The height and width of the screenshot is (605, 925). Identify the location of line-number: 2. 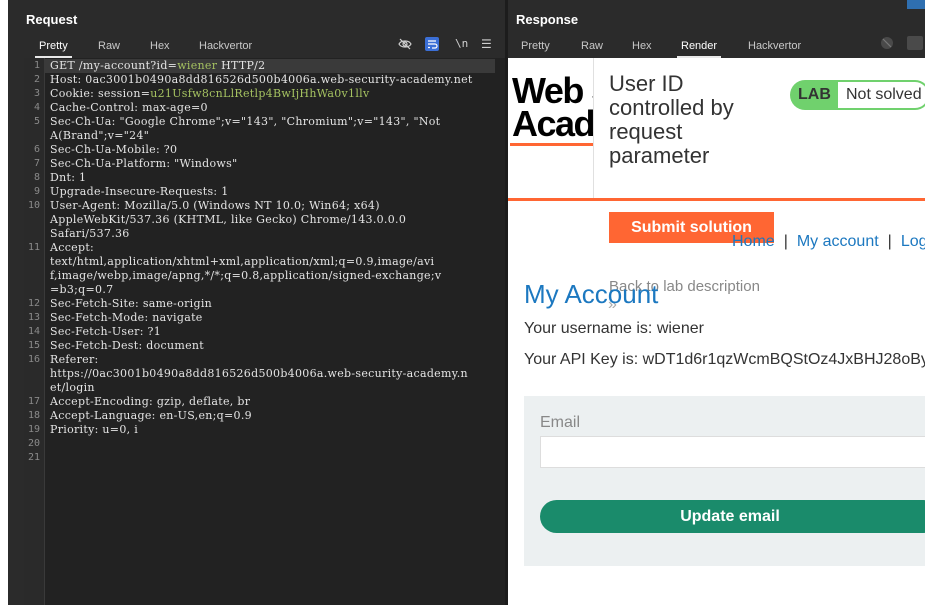
(36, 79).